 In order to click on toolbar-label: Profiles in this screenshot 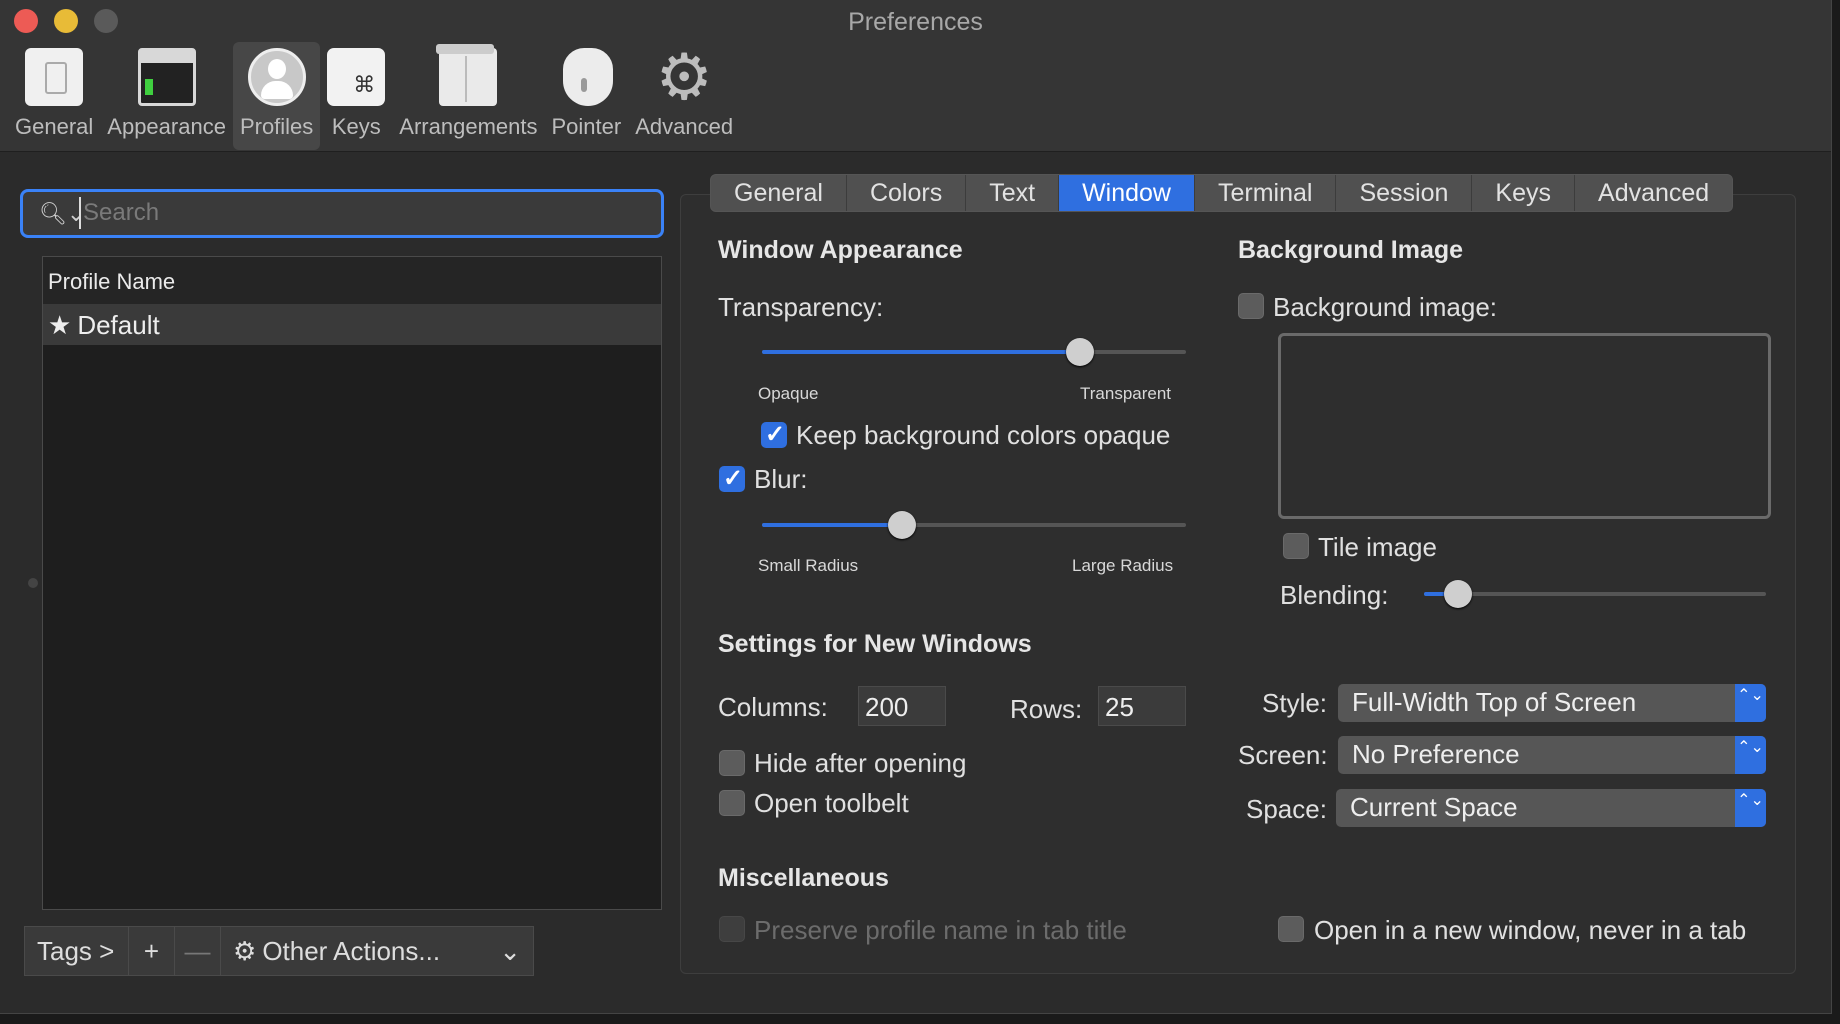, I will do `click(276, 126)`.